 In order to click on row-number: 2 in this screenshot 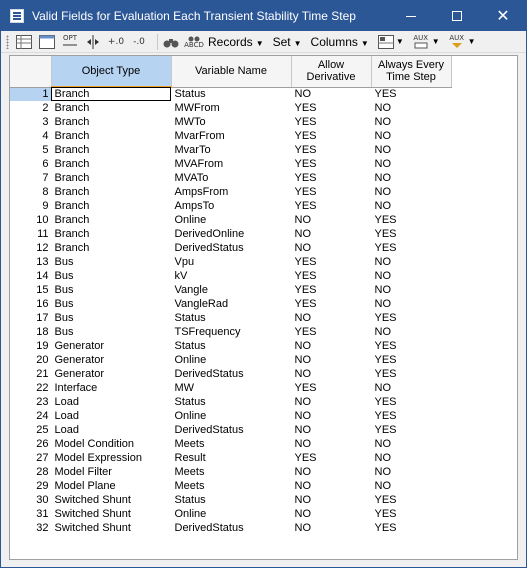, I will do `click(30, 108)`.